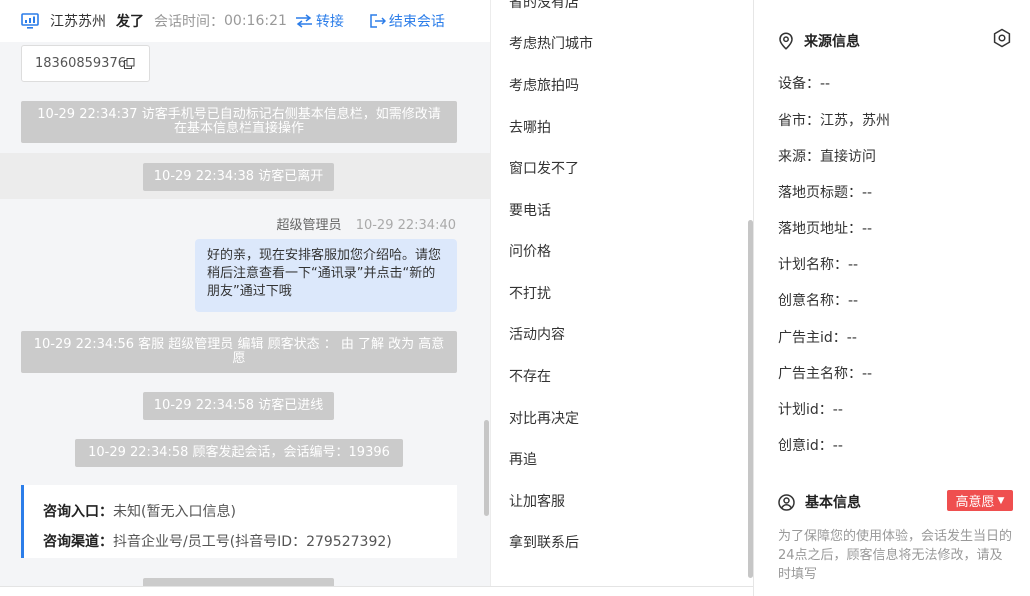 The width and height of the screenshot is (1030, 596). Describe the element at coordinates (1001, 500) in the screenshot. I see `caret-down-icon: ▼` at that location.